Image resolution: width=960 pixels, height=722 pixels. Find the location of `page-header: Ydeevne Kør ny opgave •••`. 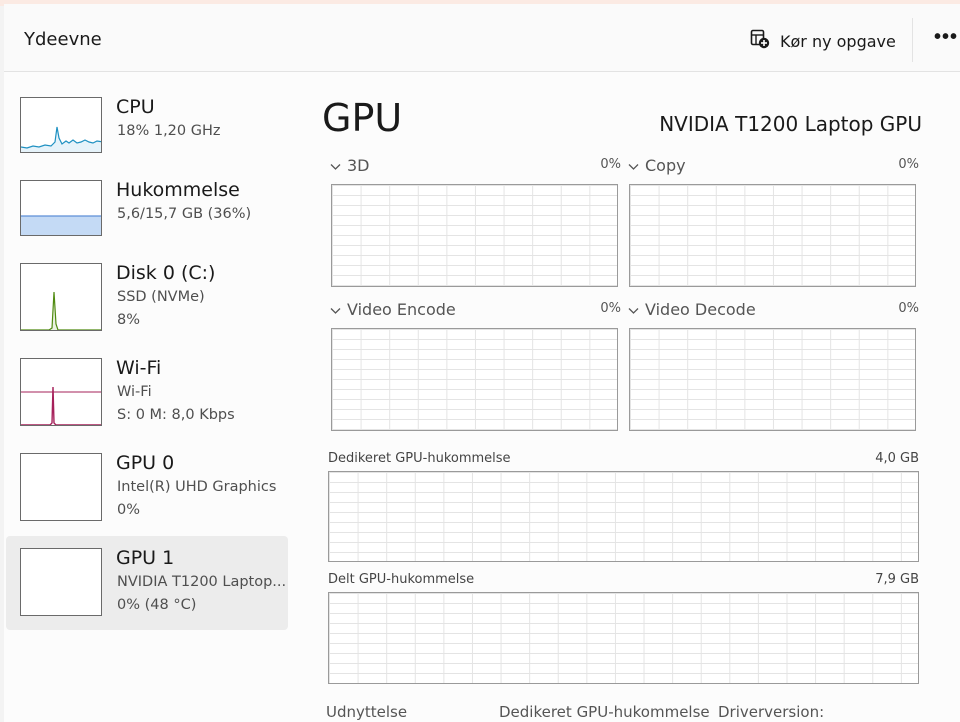

page-header: Ydeevne Kør ny opgave ••• is located at coordinates (482, 38).